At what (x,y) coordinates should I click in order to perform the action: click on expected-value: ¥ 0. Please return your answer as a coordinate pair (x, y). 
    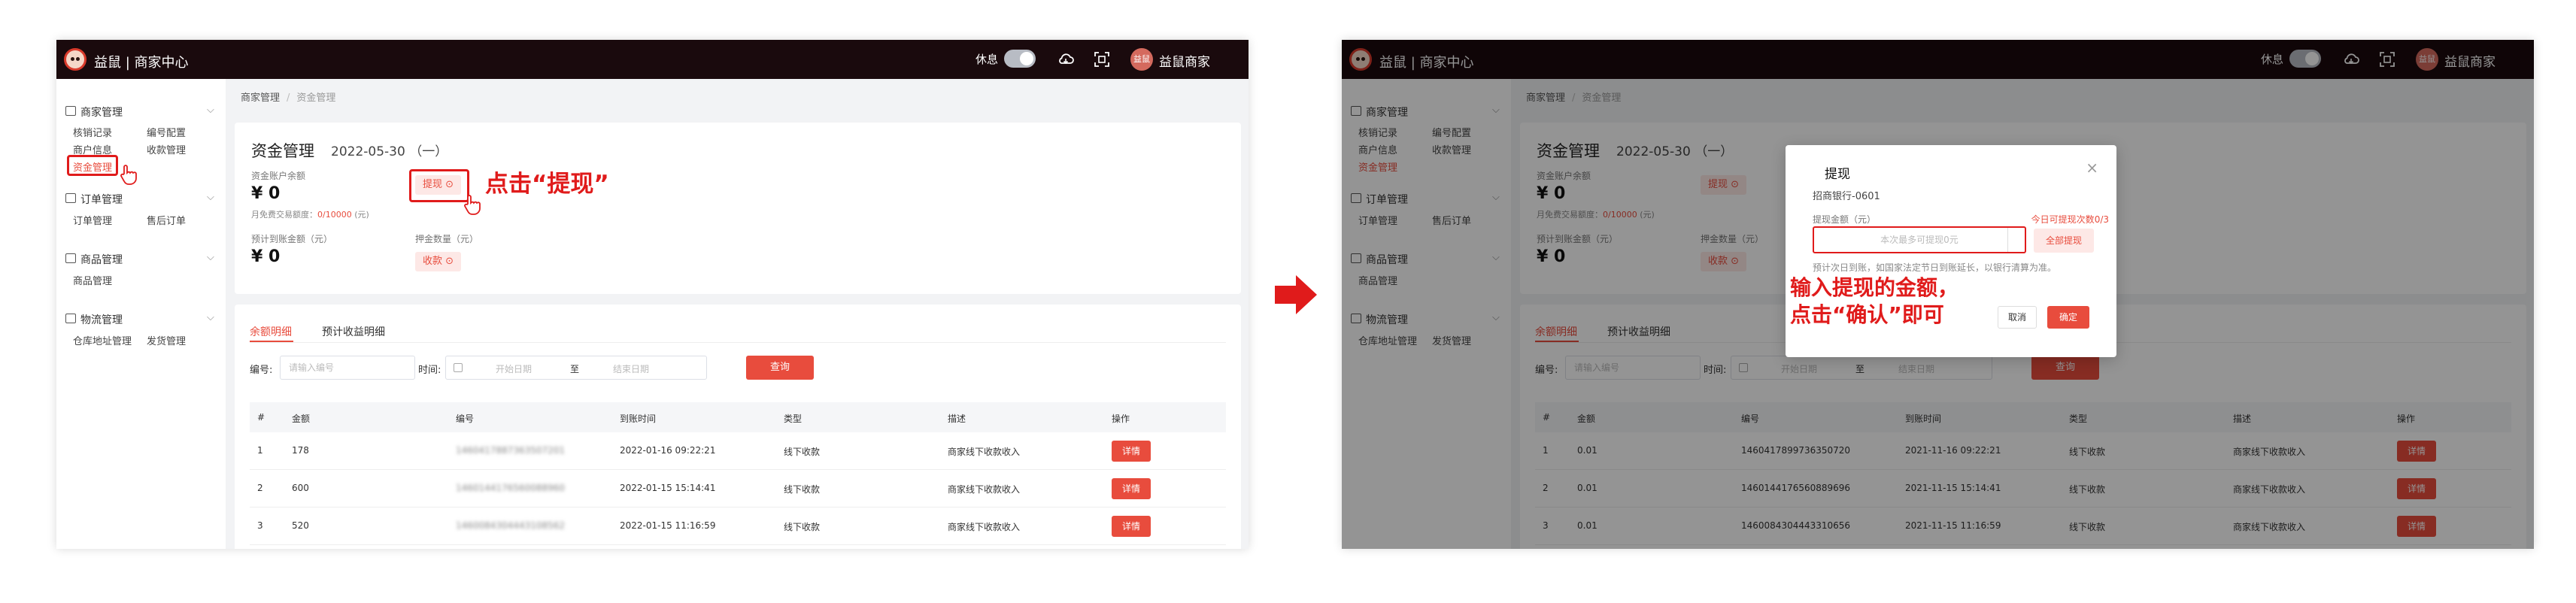
    Looking at the image, I should click on (266, 256).